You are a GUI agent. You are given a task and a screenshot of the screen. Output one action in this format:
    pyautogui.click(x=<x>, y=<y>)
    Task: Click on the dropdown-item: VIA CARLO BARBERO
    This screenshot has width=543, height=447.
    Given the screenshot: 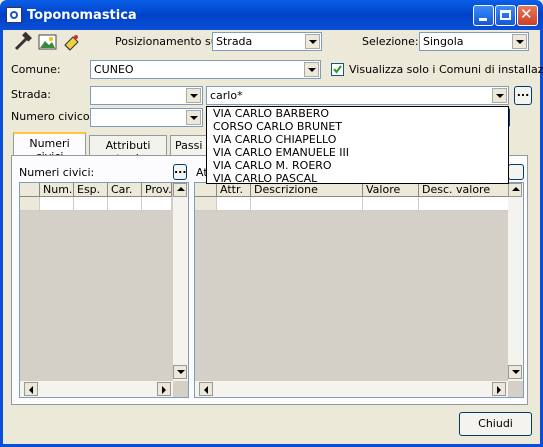 What is the action you would take?
    pyautogui.click(x=357, y=113)
    